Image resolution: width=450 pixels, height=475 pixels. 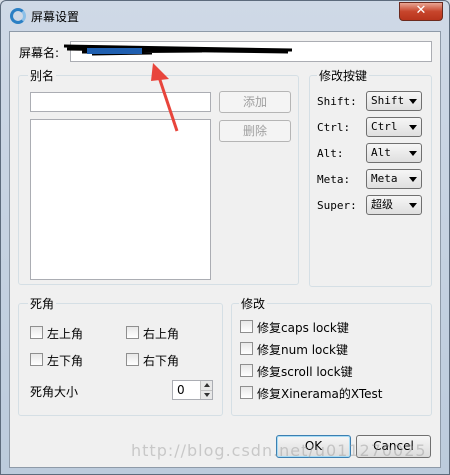 What do you see at coordinates (246, 392) in the screenshot?
I see `fix-xinerama-checkbox` at bounding box center [246, 392].